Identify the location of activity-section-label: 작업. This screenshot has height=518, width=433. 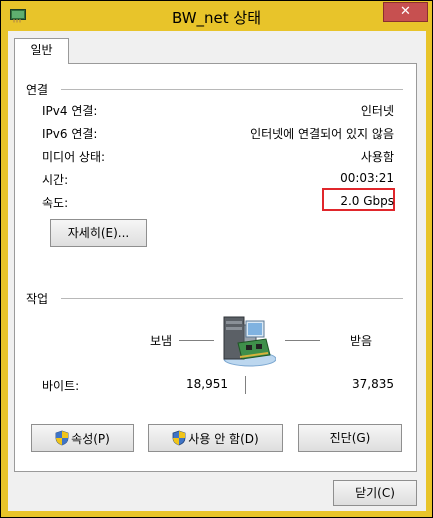
(37, 299).